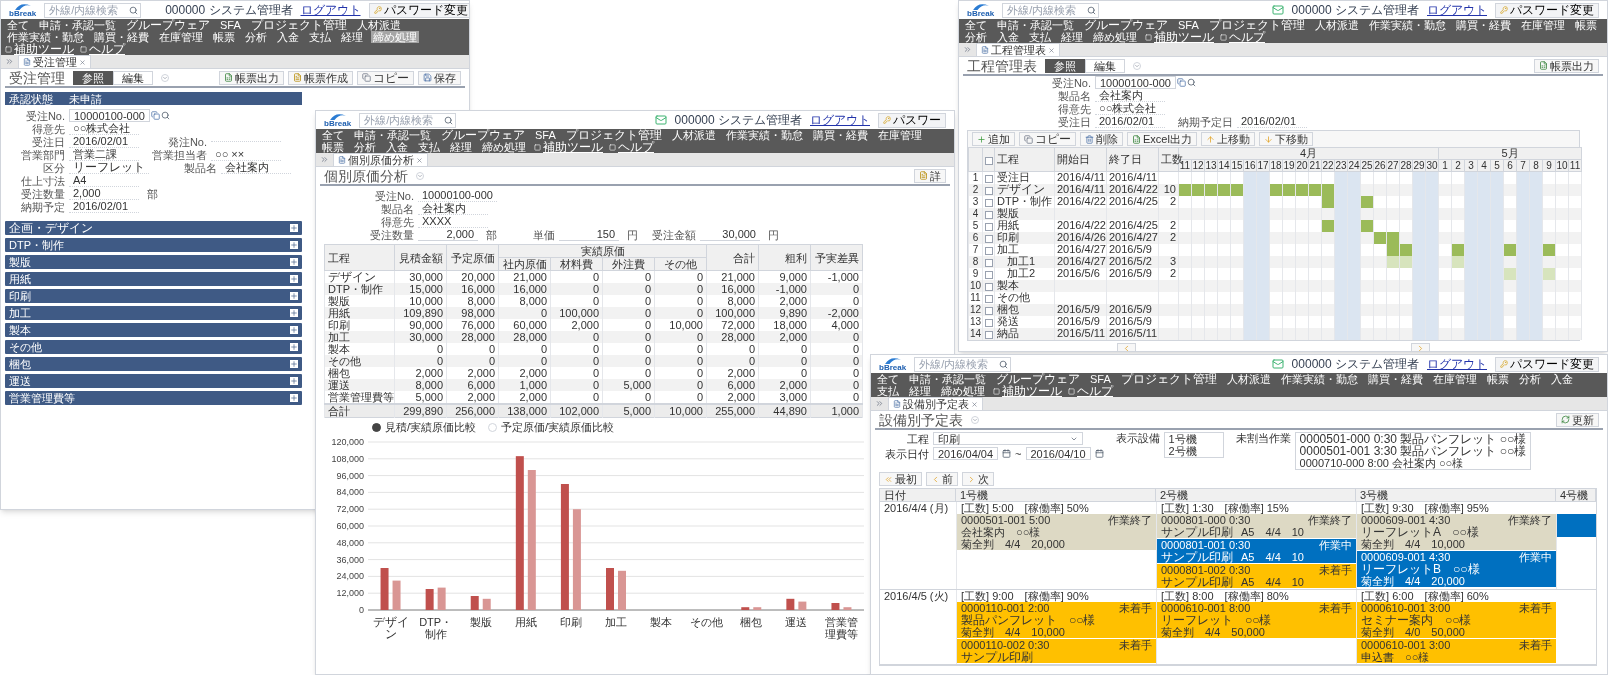 This screenshot has height=675, width=1608. I want to click on previous-page-button, so click(1126, 346).